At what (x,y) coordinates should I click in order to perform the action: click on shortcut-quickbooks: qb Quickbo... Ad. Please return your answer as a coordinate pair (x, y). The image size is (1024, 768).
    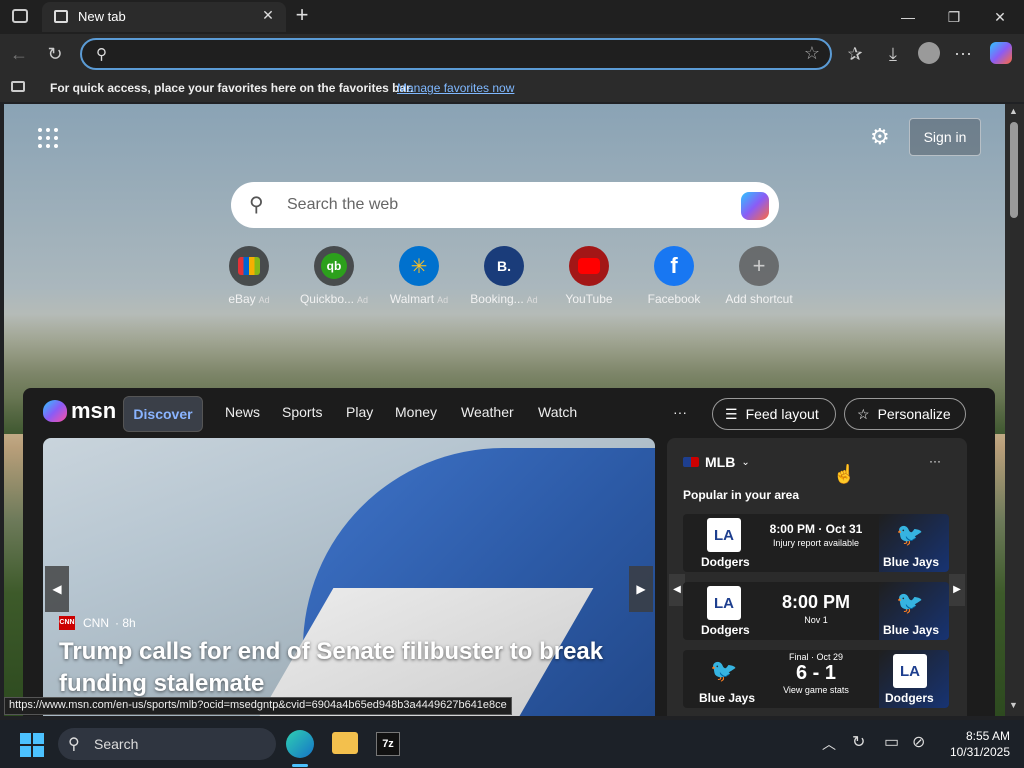
    Looking at the image, I should click on (334, 276).